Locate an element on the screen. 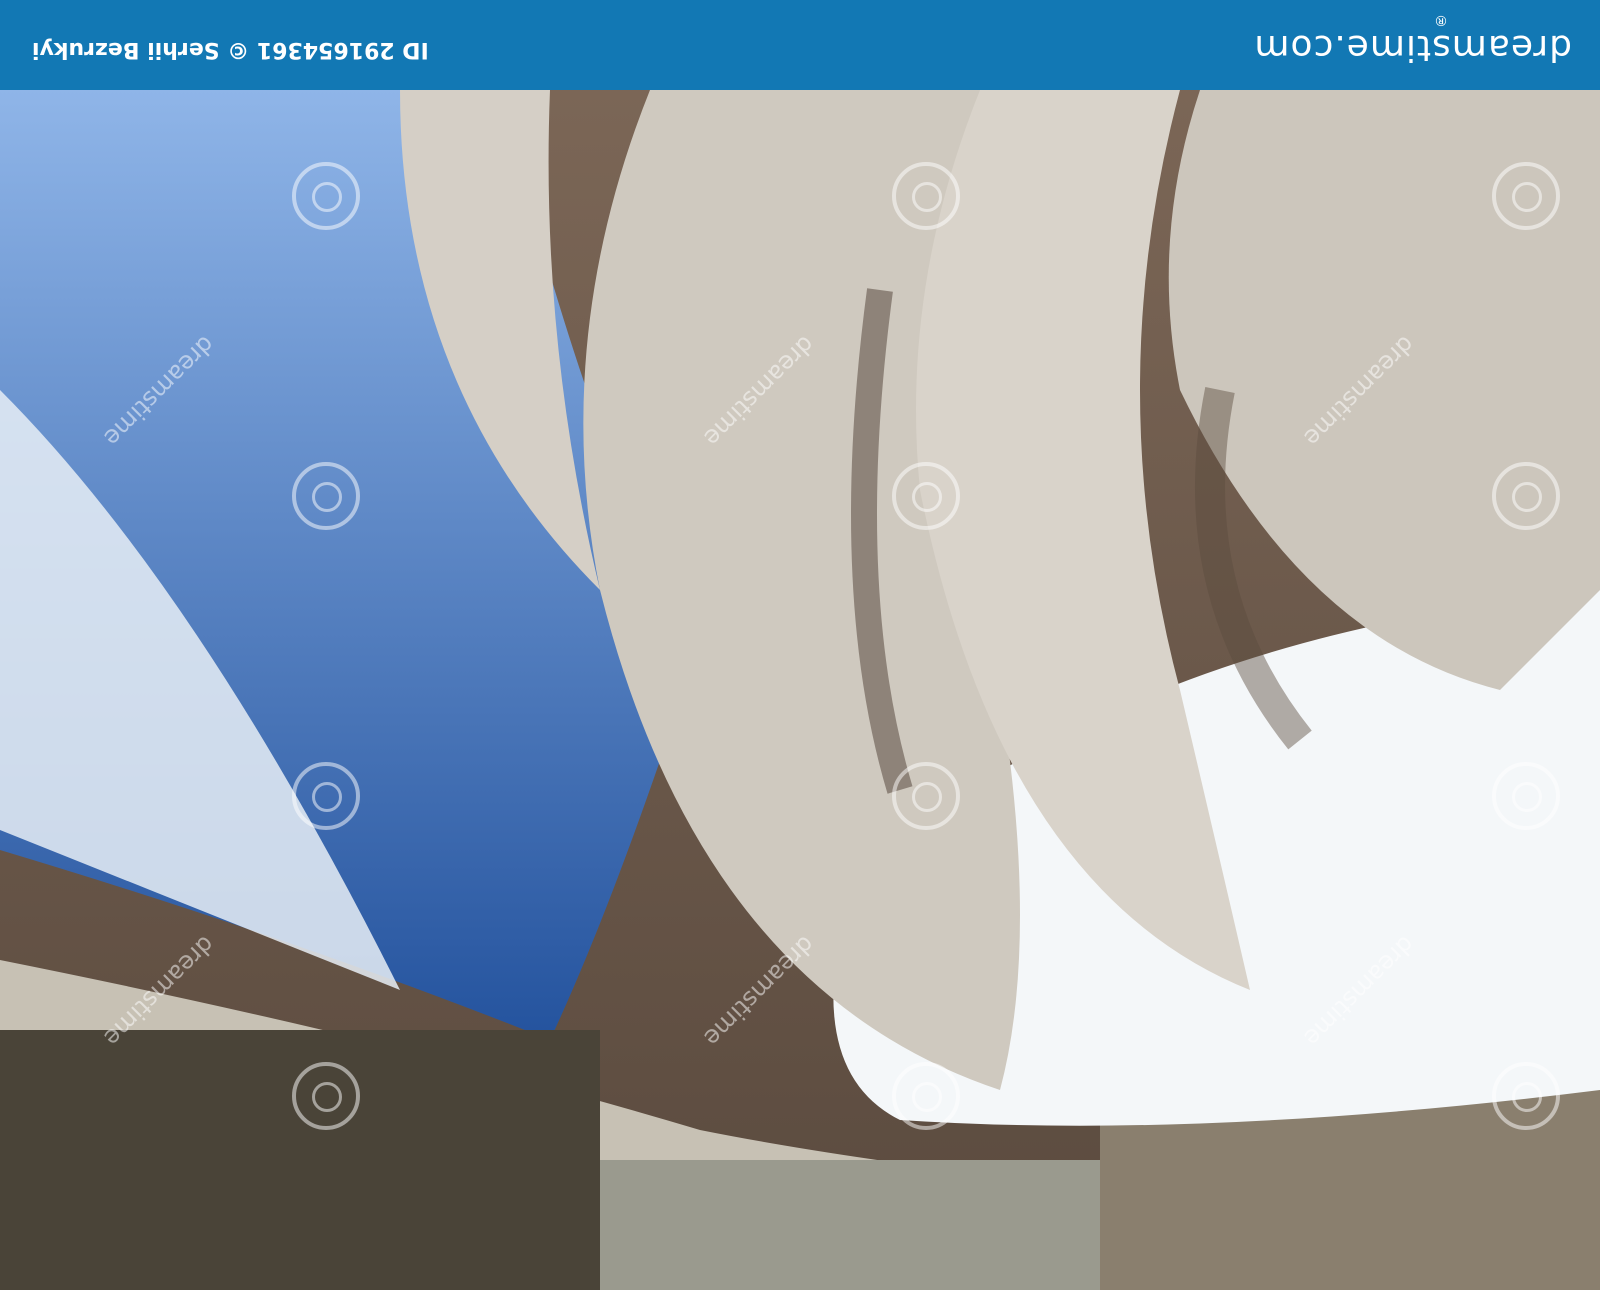  image-credit: ID 291654361 © Serhii Bezrukyi is located at coordinates (230, 49).